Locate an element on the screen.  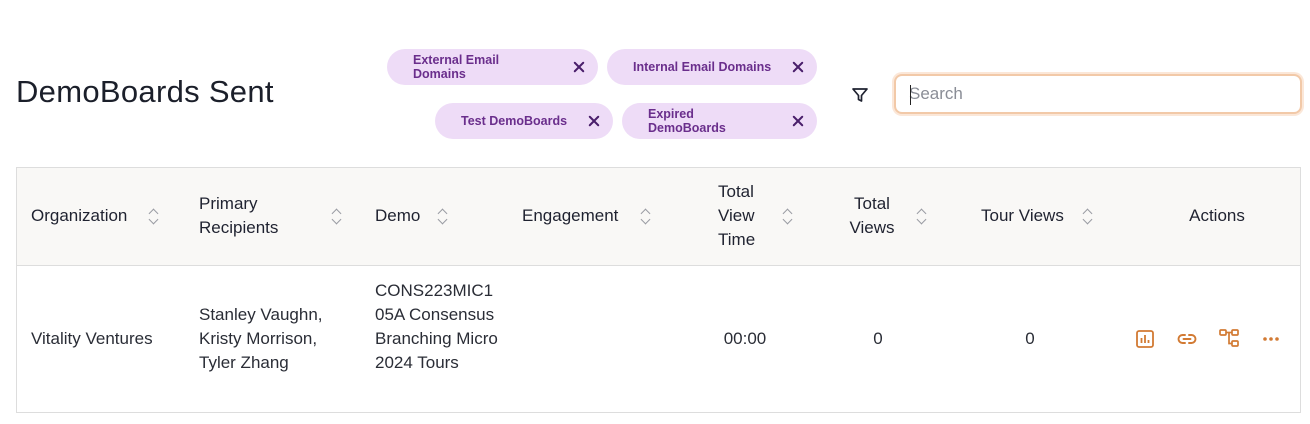
column-label: Tour Views is located at coordinates (1022, 215).